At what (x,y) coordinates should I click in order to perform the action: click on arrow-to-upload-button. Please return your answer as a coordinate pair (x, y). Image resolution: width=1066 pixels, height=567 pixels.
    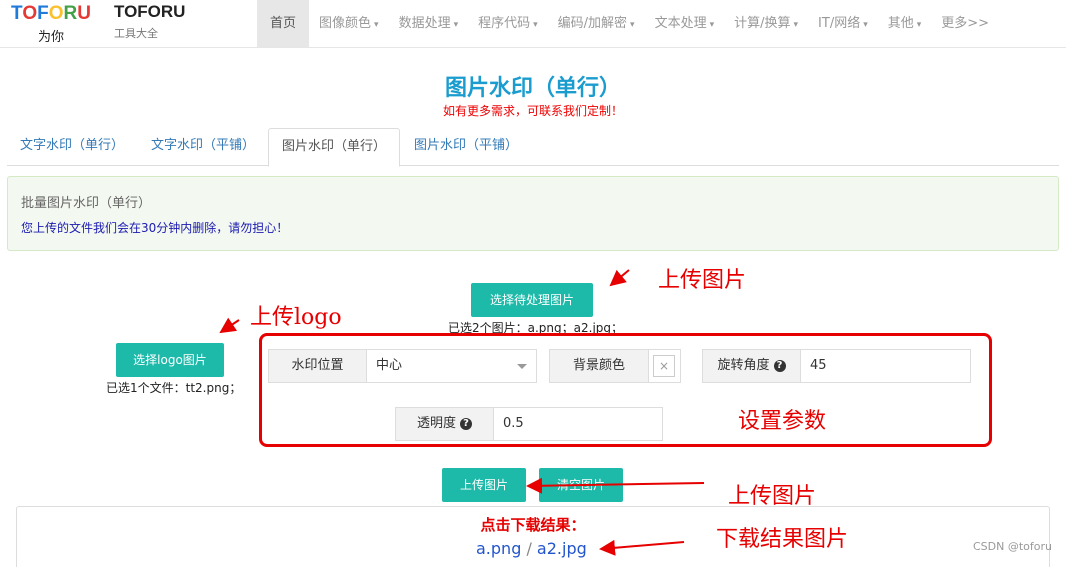
    Looking at the image, I should click on (615, 485).